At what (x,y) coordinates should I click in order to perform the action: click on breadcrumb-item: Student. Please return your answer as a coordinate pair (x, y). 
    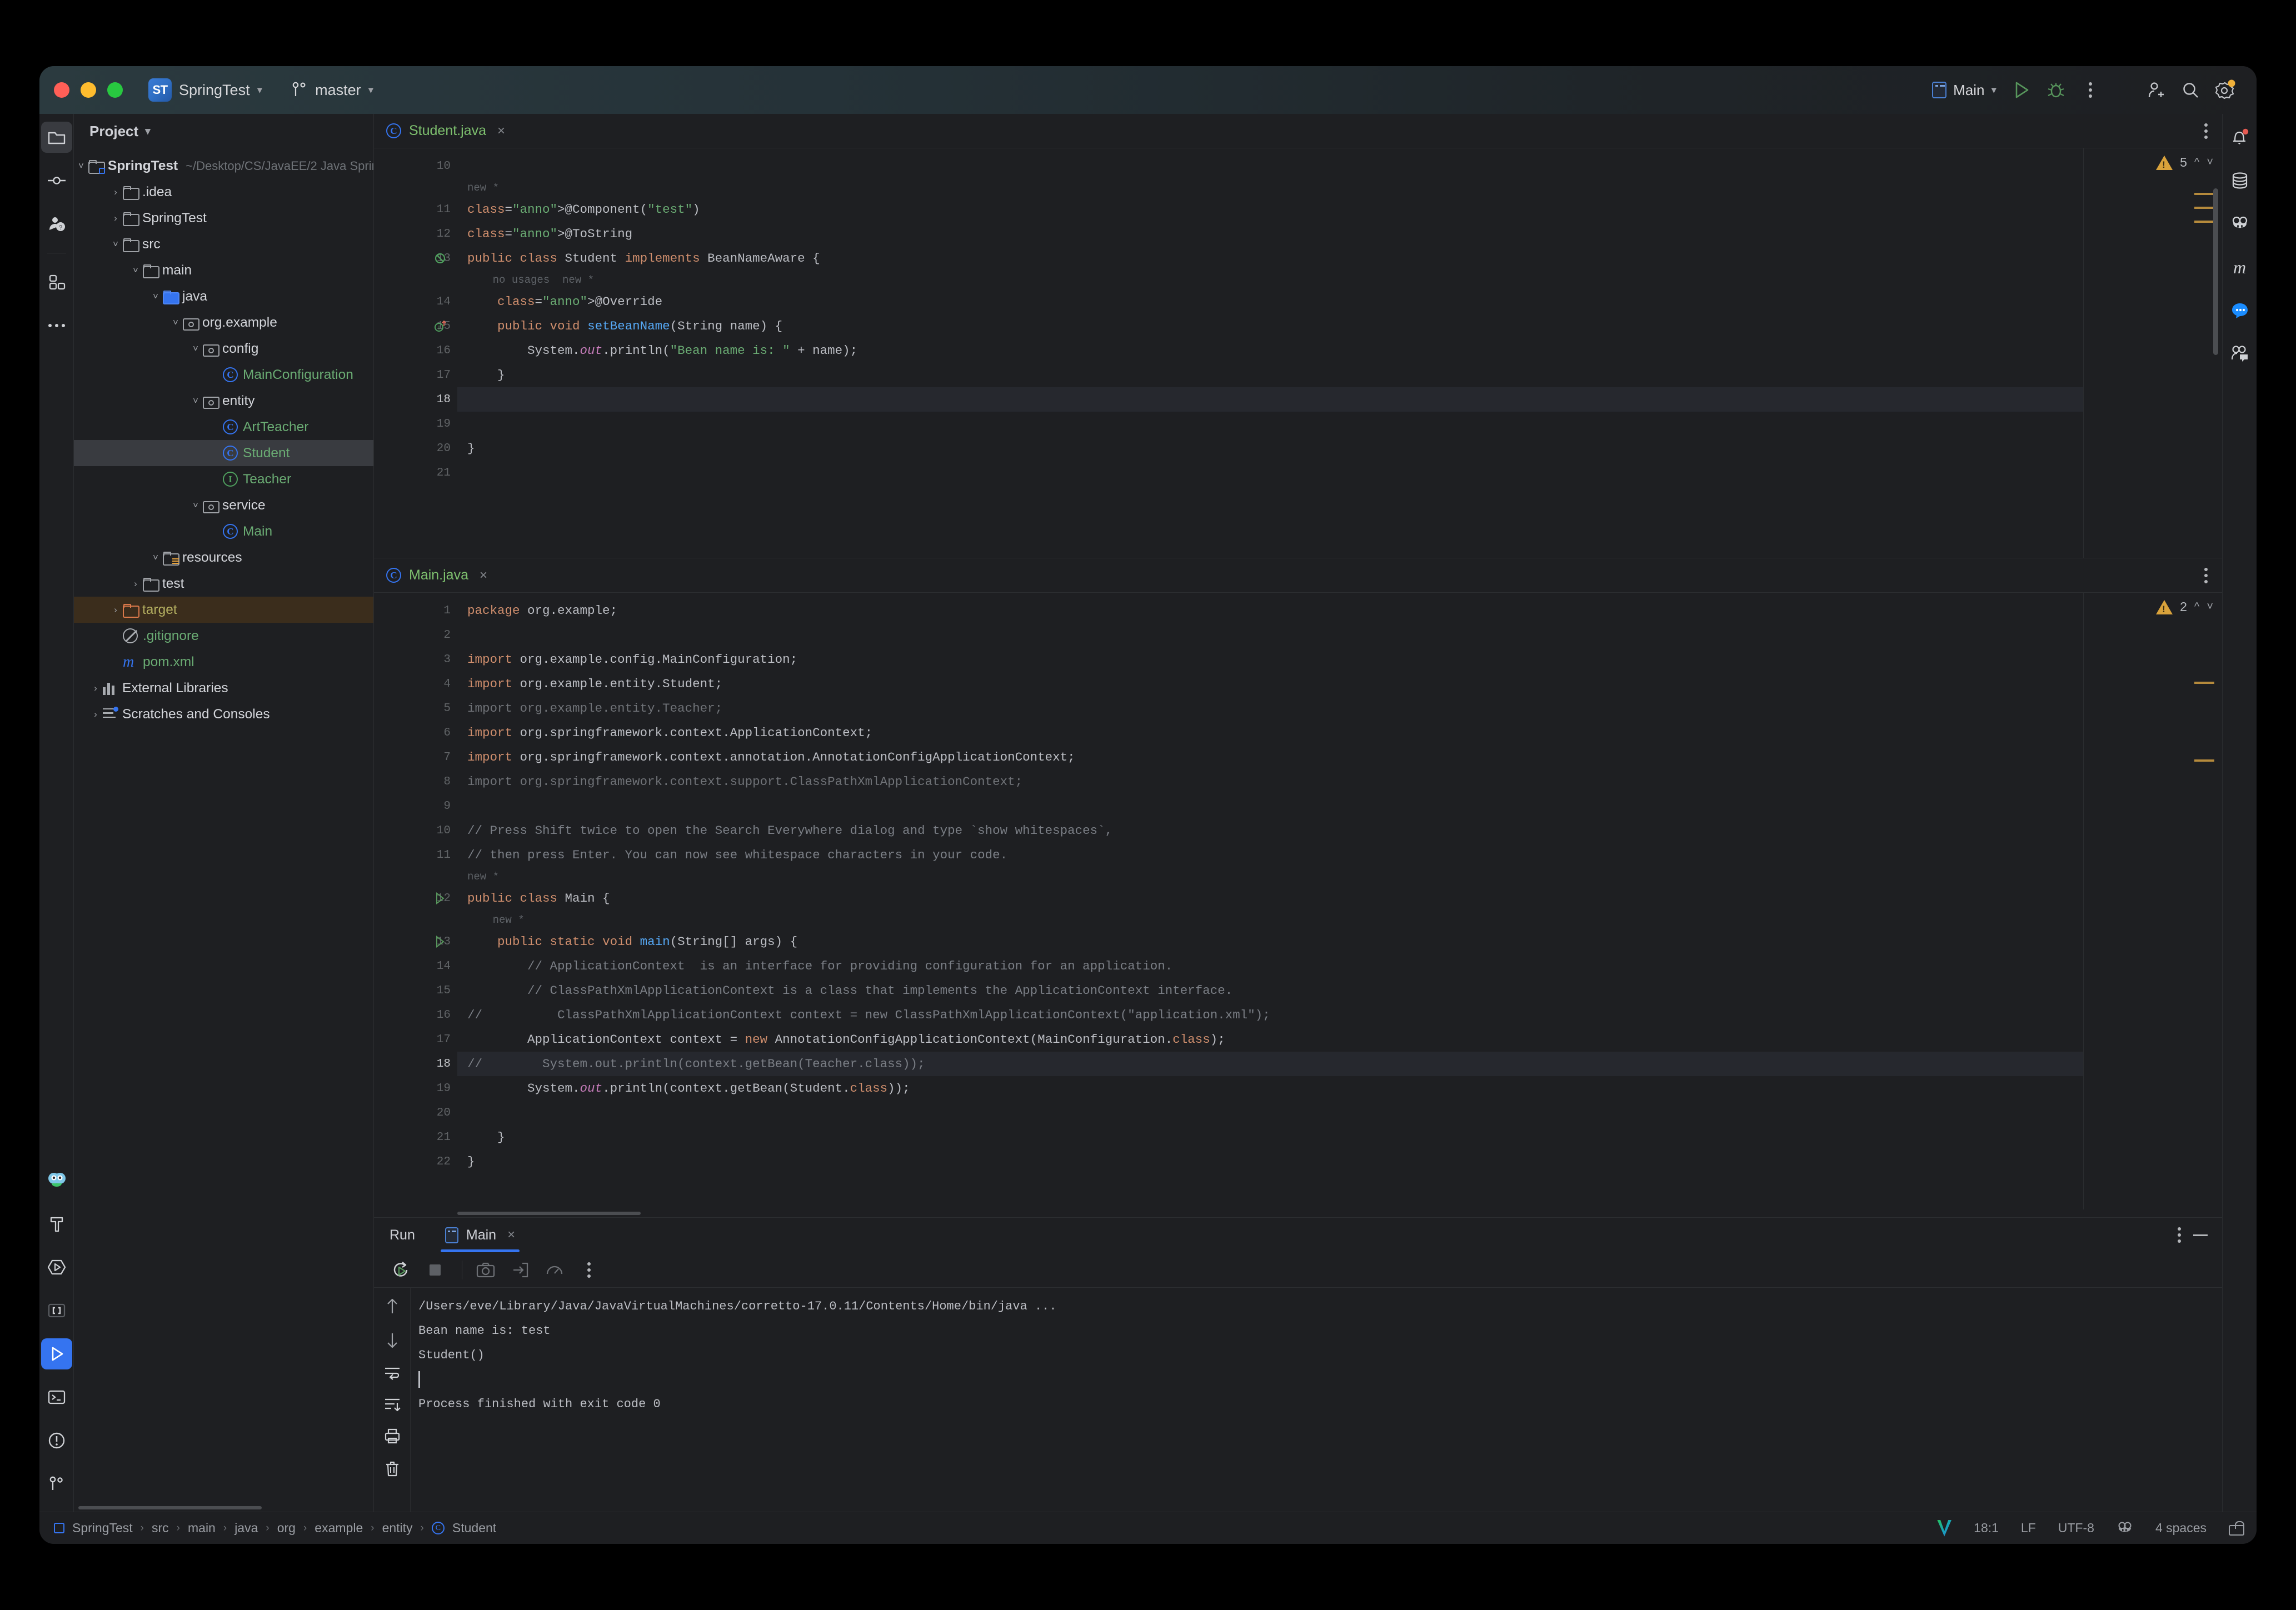
    Looking at the image, I should click on (474, 1529).